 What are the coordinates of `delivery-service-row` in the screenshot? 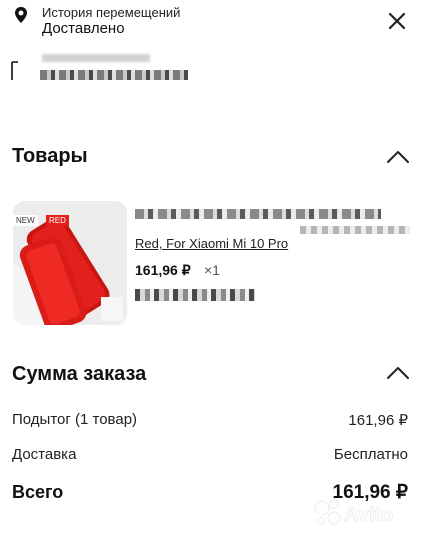 It's located at (211, 68).